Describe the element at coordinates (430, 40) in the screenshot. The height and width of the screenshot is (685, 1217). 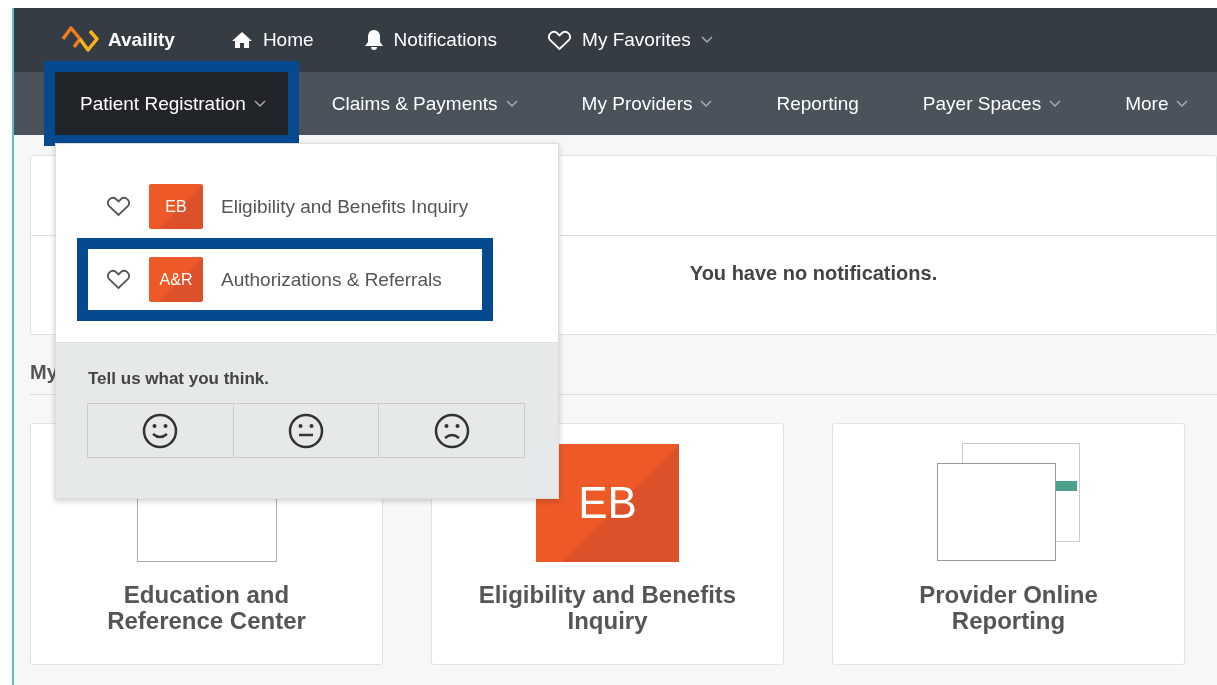
I see `header-link: Notifications` at that location.